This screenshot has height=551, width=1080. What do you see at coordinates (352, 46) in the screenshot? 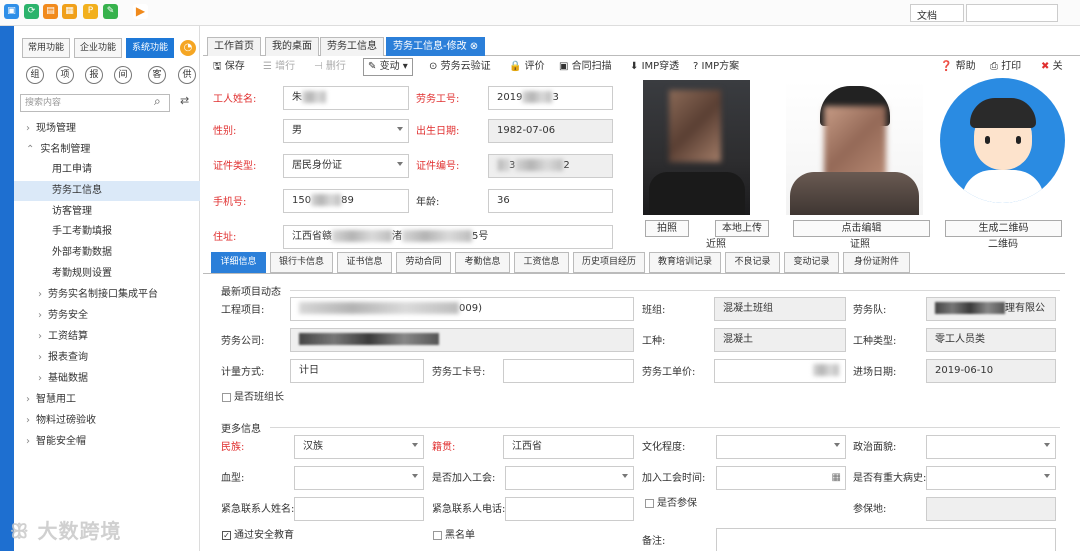
I see `tab-worker-info: 劳务工信息` at bounding box center [352, 46].